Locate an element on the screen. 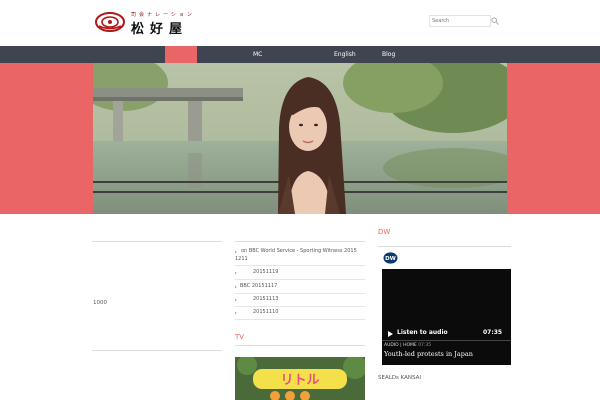  left-divider-bottom is located at coordinates (157, 350).